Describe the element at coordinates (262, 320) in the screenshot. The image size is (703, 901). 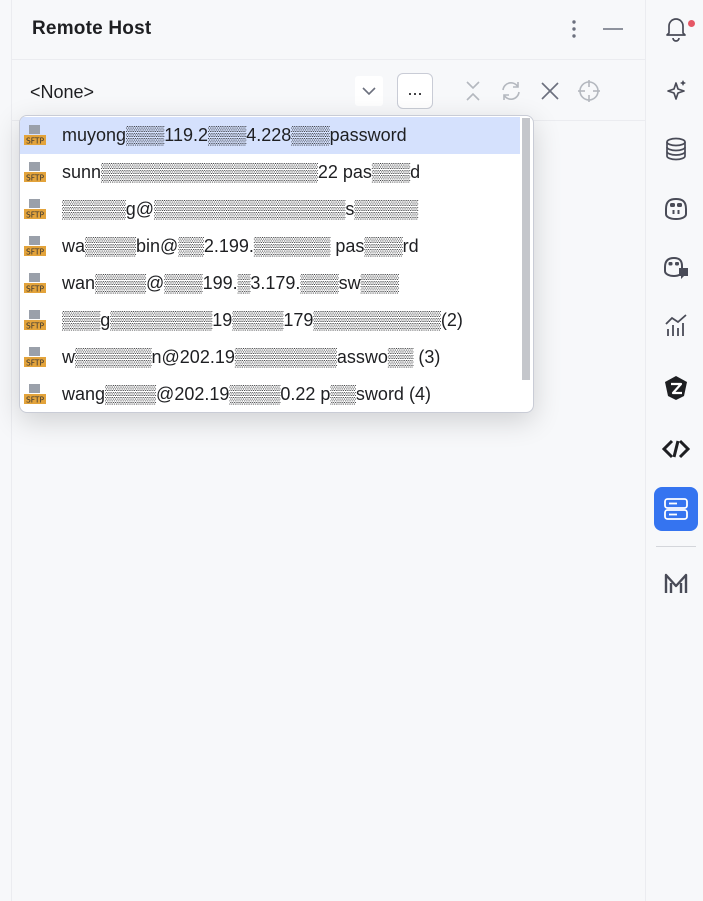
I see `host-label: ▒▒▒g▒▒▒▒▒▒▒▒19▒▒▒▒179▒▒▒▒▒▒▒▒▒▒(2)` at that location.